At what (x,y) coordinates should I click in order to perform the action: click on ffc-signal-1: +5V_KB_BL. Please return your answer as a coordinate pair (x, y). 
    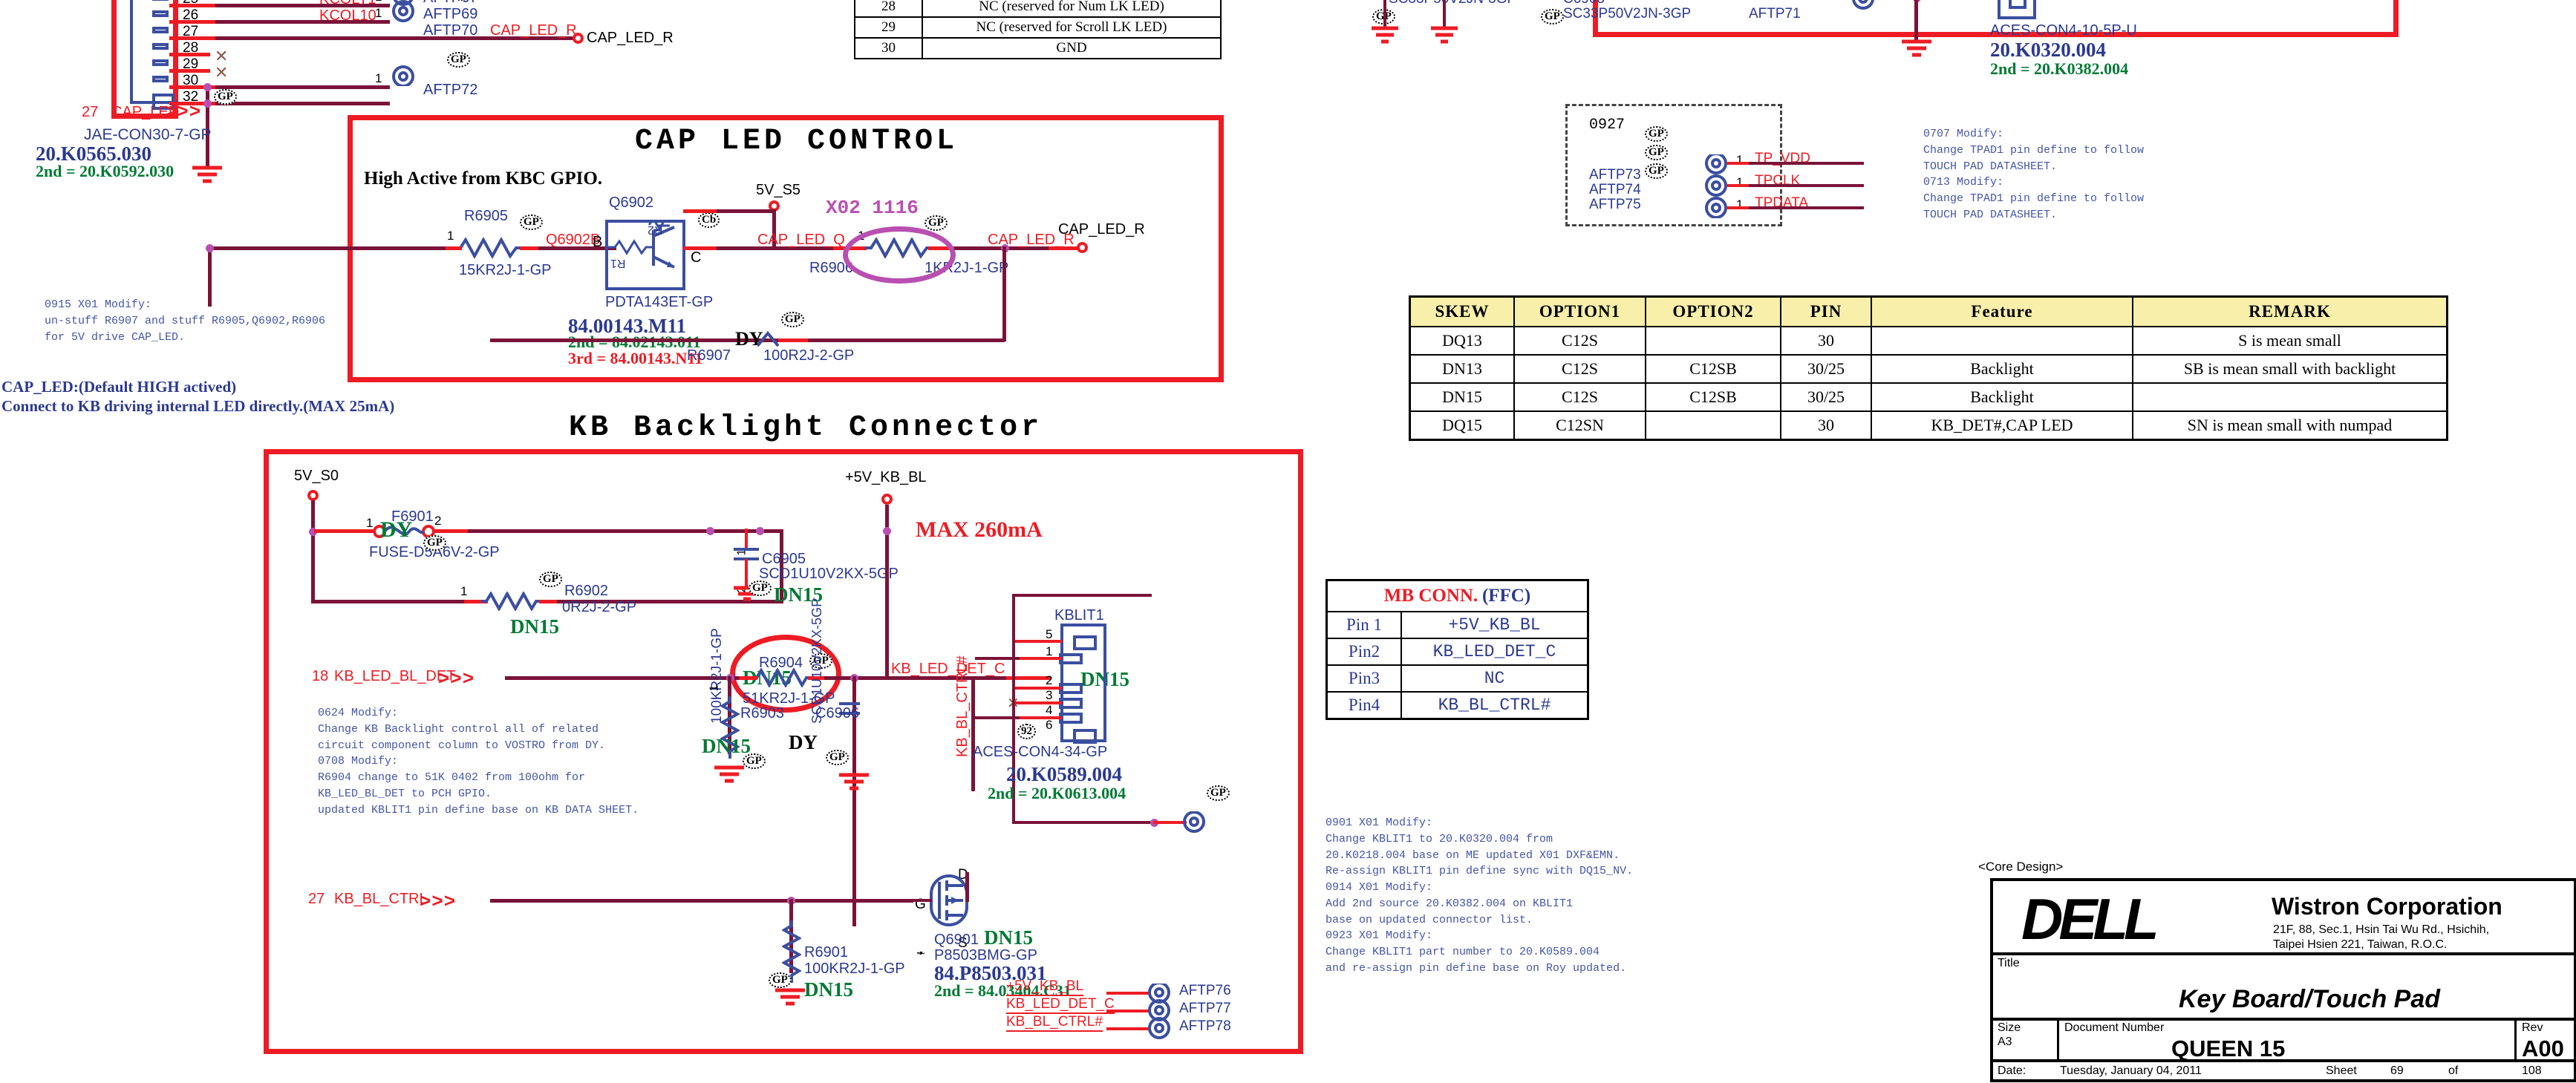
    Looking at the image, I should click on (1495, 625).